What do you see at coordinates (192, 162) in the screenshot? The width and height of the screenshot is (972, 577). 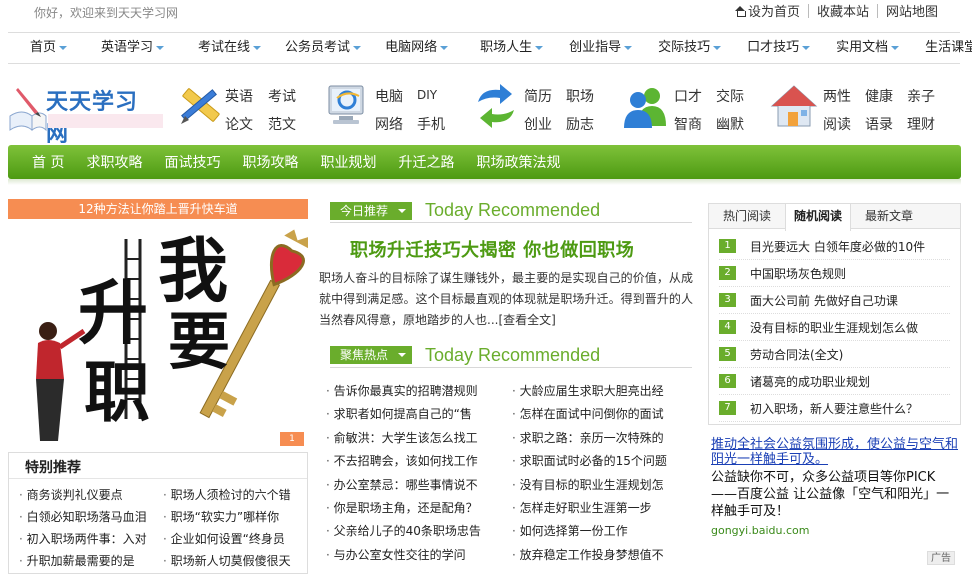 I see `menu-interview: 面试技巧` at bounding box center [192, 162].